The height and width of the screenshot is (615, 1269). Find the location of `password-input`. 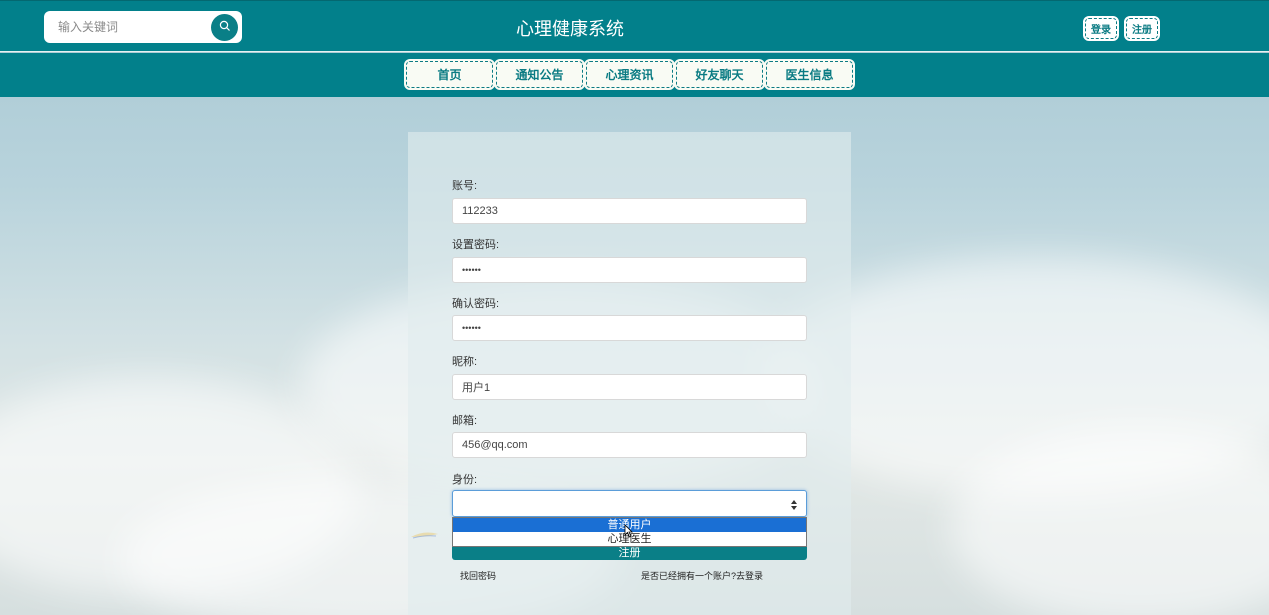

password-input is located at coordinates (629, 270).